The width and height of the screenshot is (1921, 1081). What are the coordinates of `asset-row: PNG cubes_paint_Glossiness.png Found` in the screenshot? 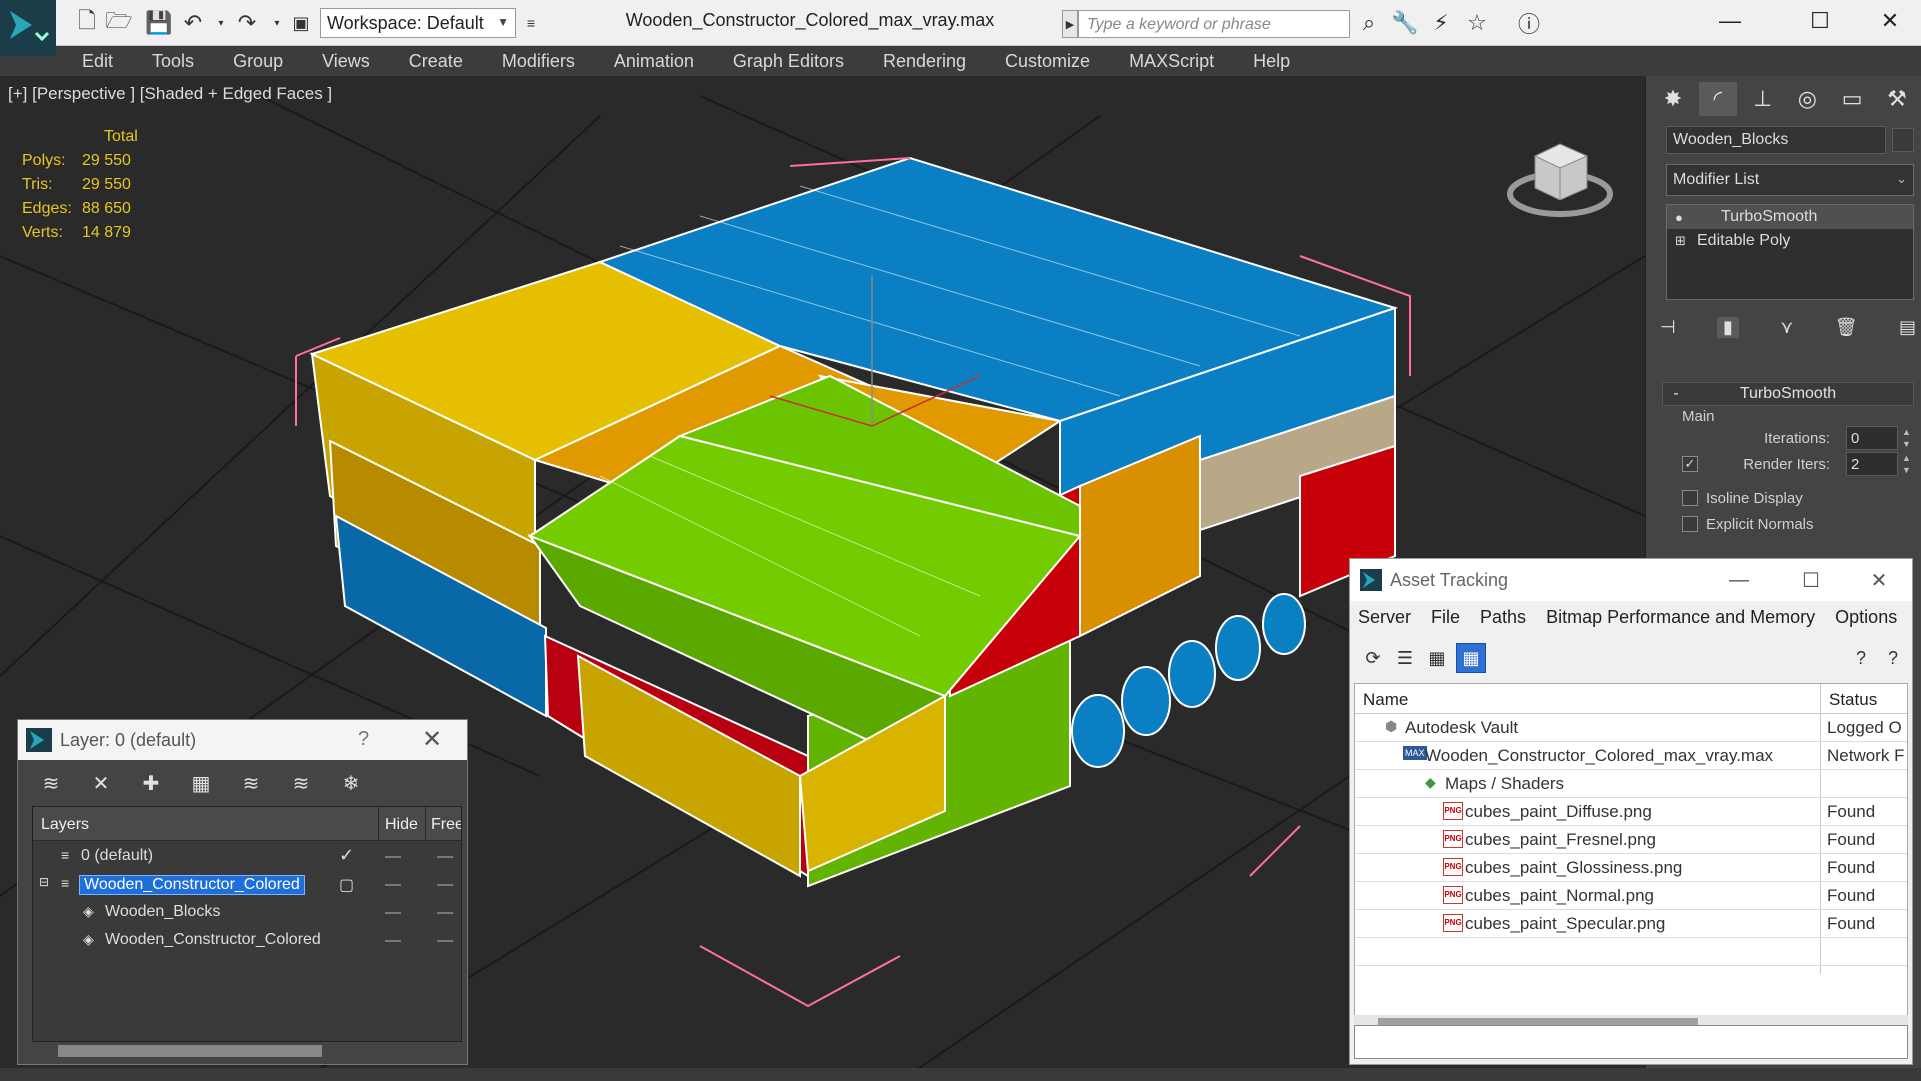 It's located at (1631, 868).